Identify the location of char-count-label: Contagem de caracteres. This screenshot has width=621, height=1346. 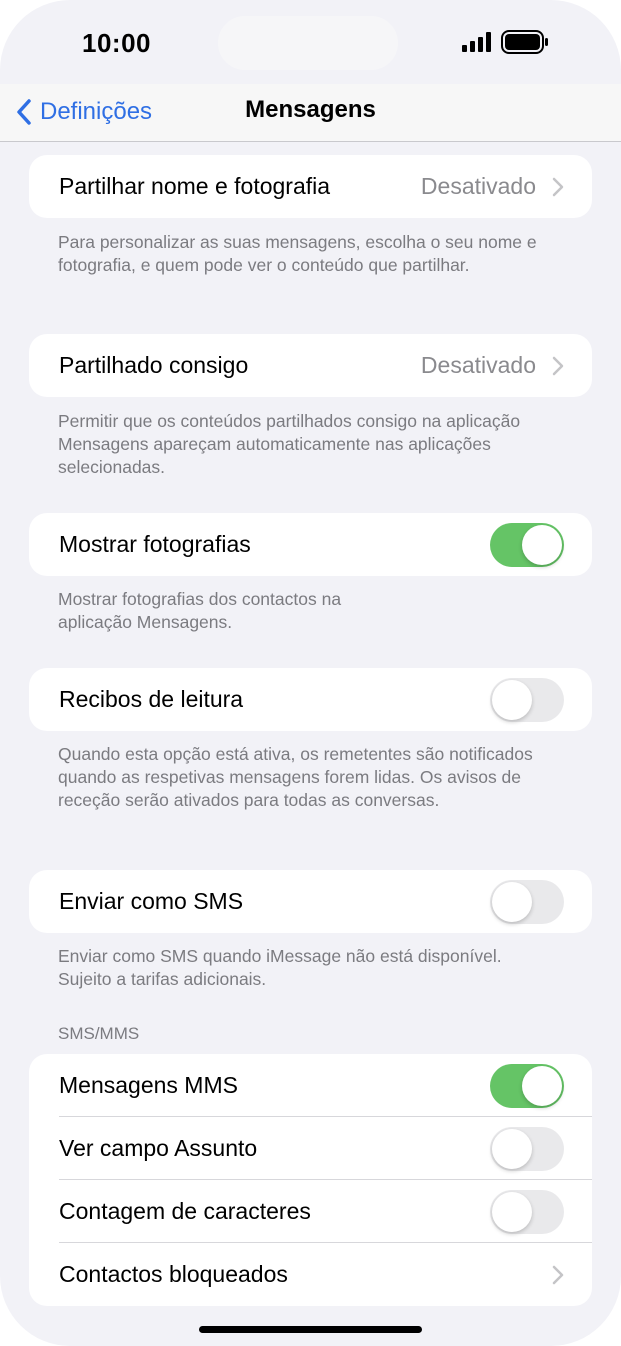
(185, 1211).